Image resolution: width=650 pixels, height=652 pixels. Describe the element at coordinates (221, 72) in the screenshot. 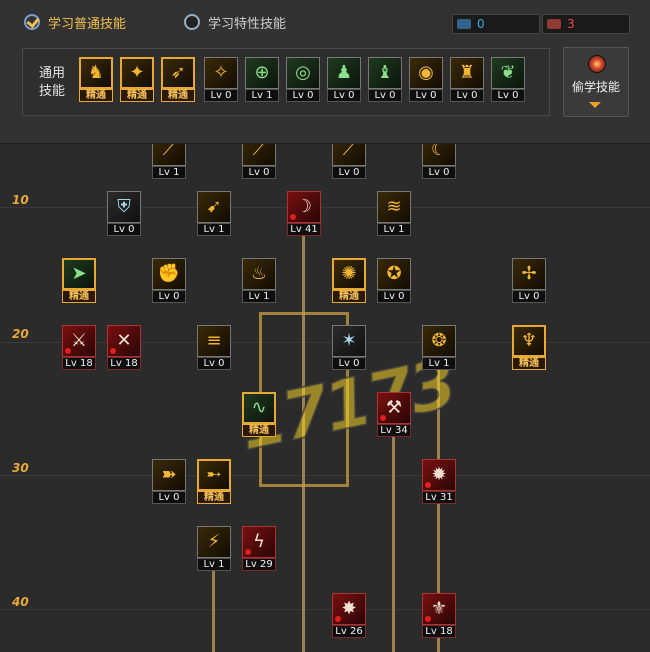

I see `wings-icon: ✧` at that location.